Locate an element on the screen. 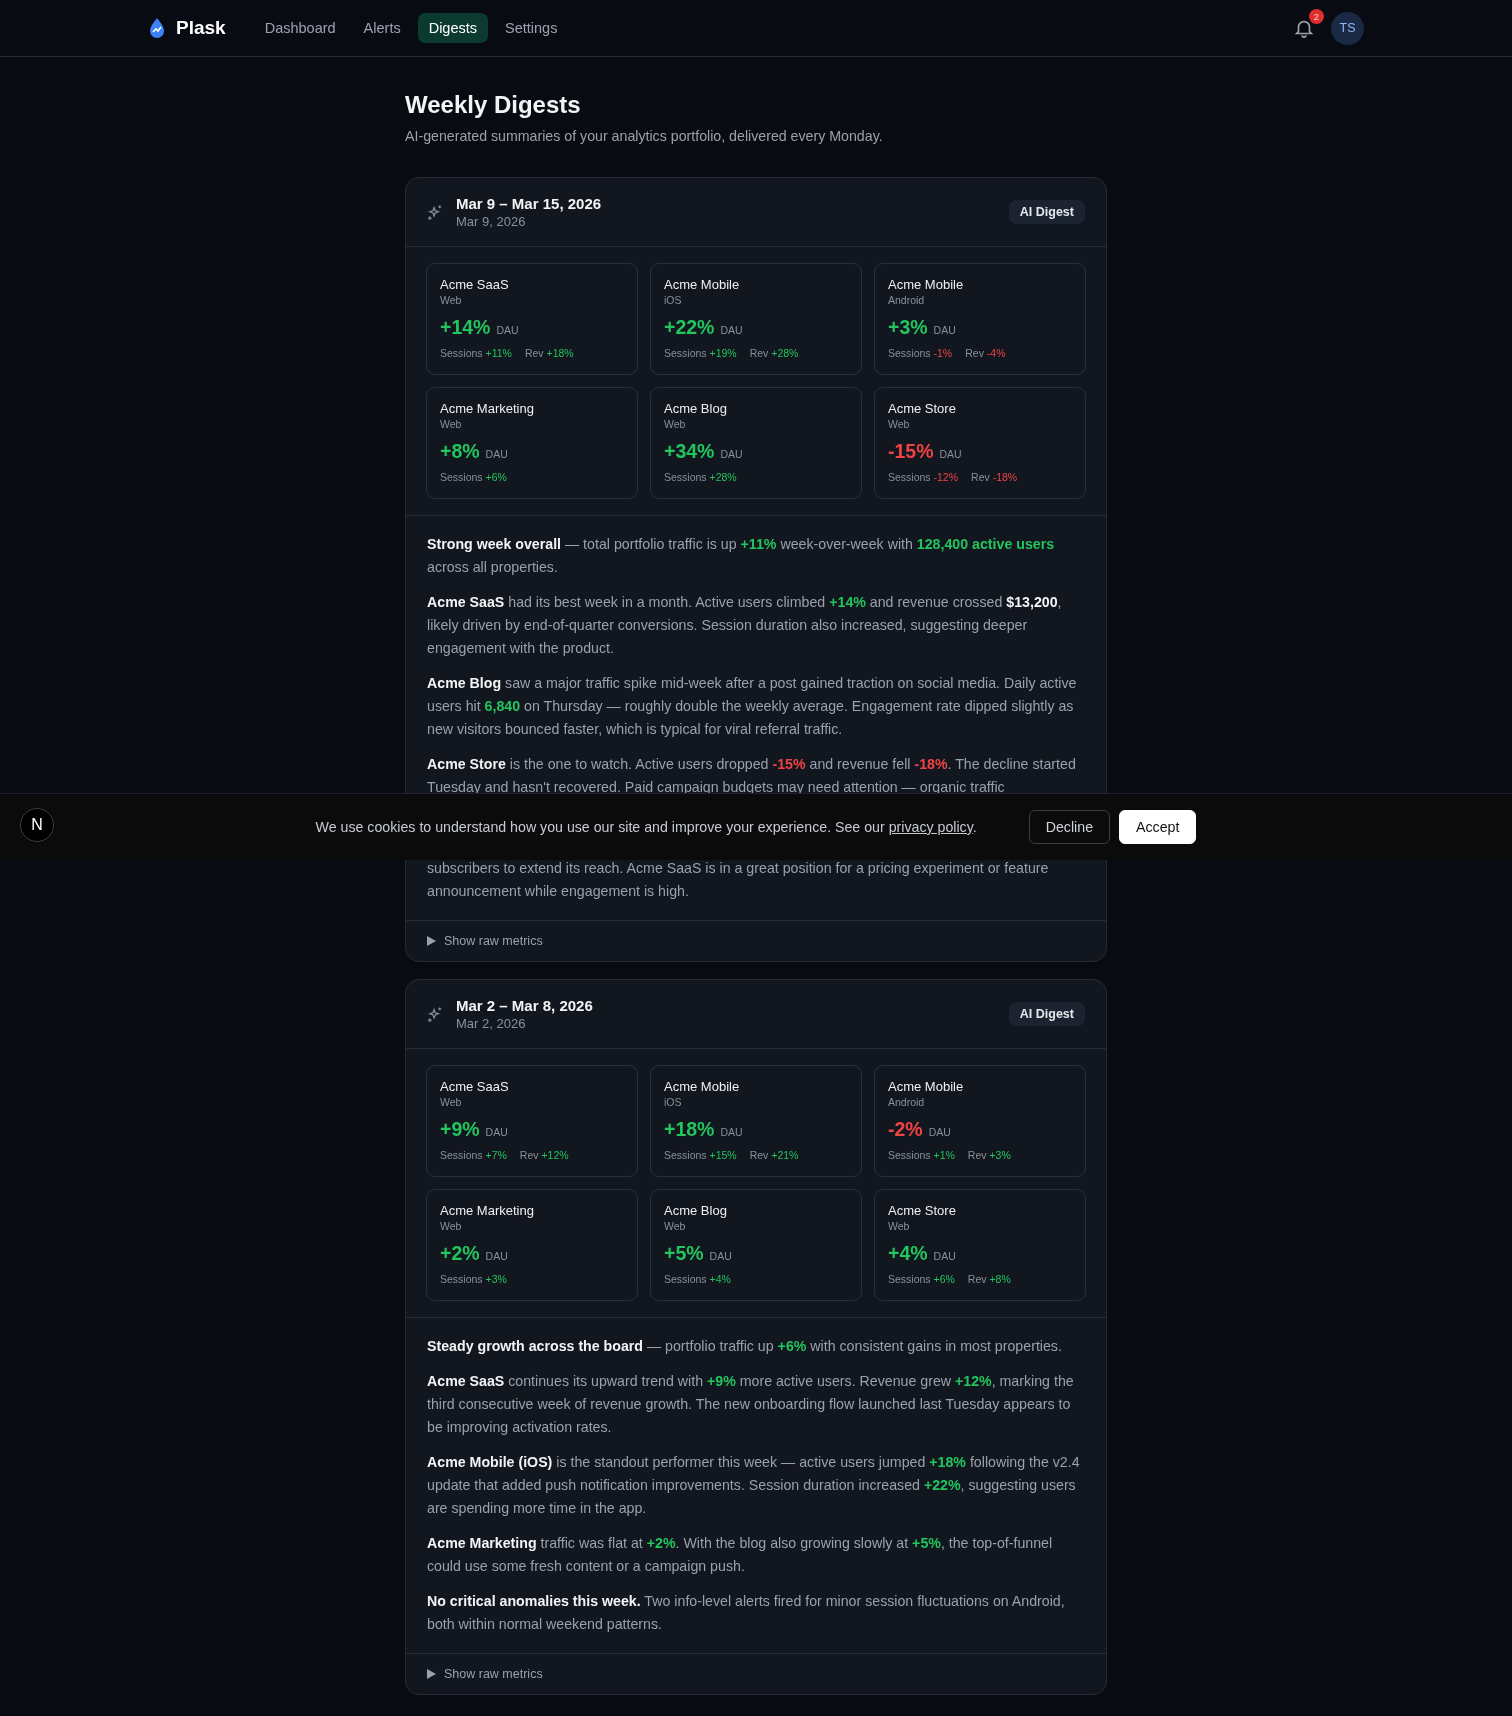  nav-tab: Settings is located at coordinates (531, 28).